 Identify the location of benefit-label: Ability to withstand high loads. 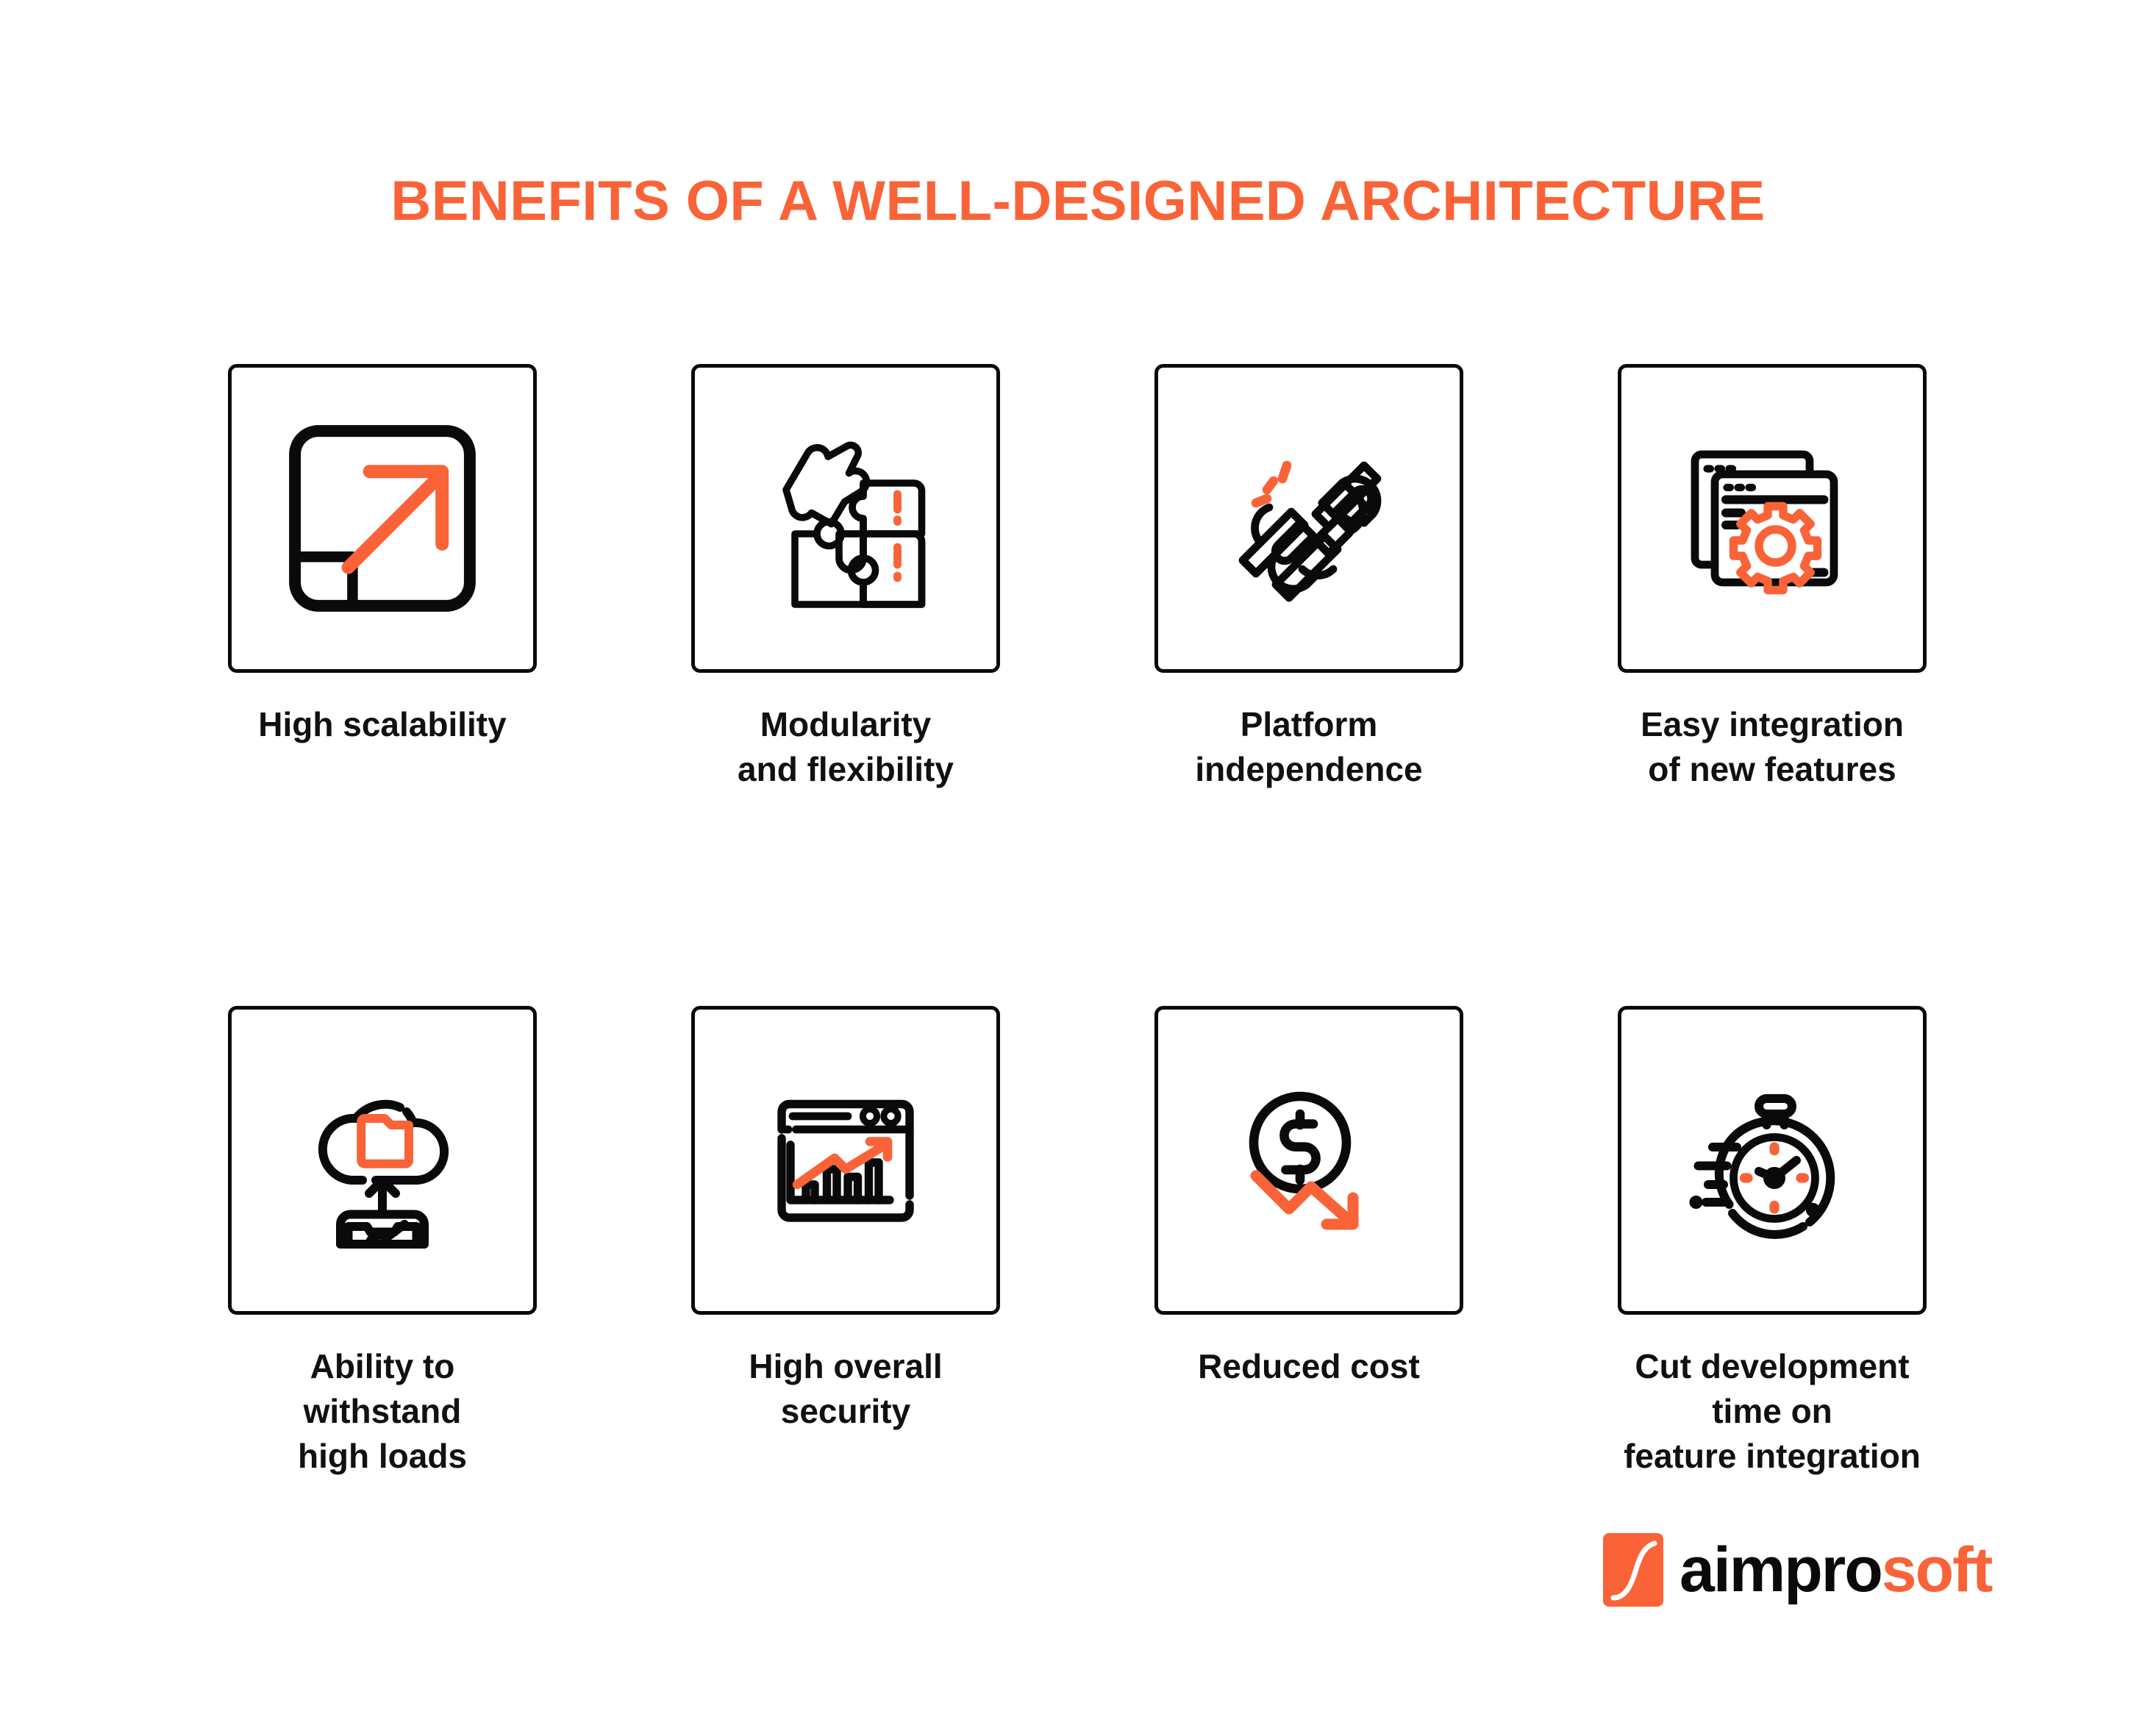
(383, 1411).